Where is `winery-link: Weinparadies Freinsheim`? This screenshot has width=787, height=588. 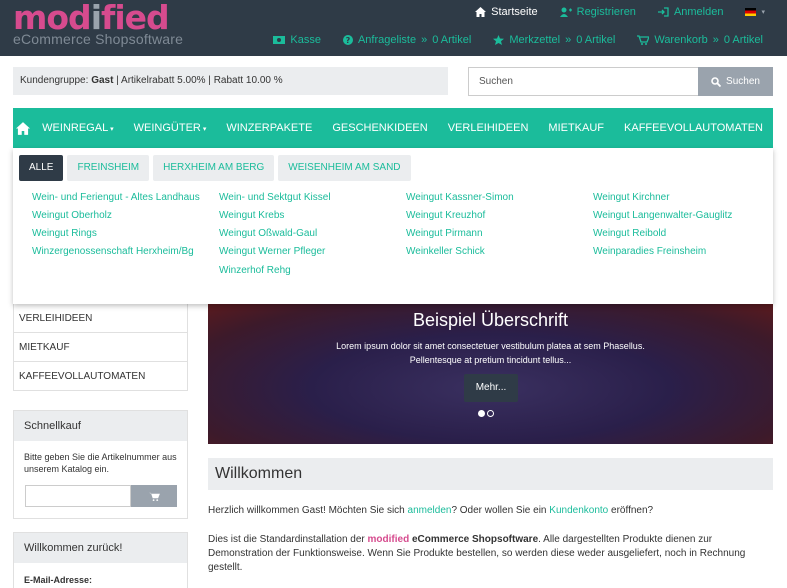 winery-link: Weinparadies Freinsheim is located at coordinates (683, 251).